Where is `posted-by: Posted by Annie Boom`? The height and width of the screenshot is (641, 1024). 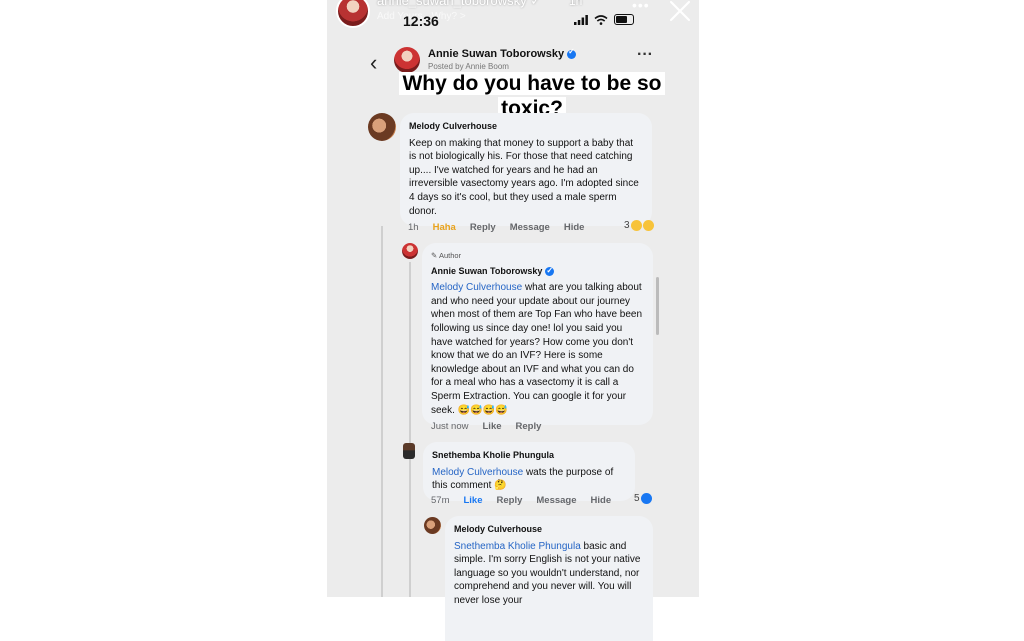 posted-by: Posted by Annie Boom is located at coordinates (468, 66).